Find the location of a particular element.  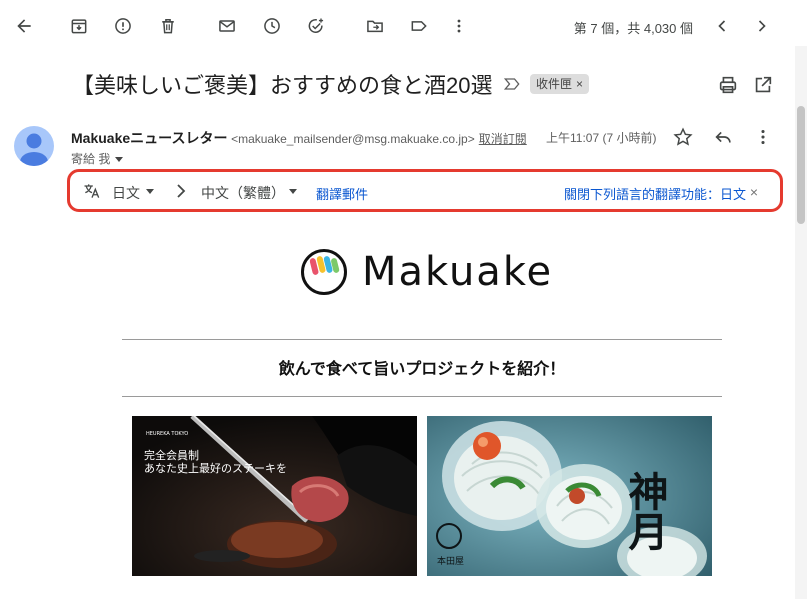

newer-email-button is located at coordinates (722, 26).